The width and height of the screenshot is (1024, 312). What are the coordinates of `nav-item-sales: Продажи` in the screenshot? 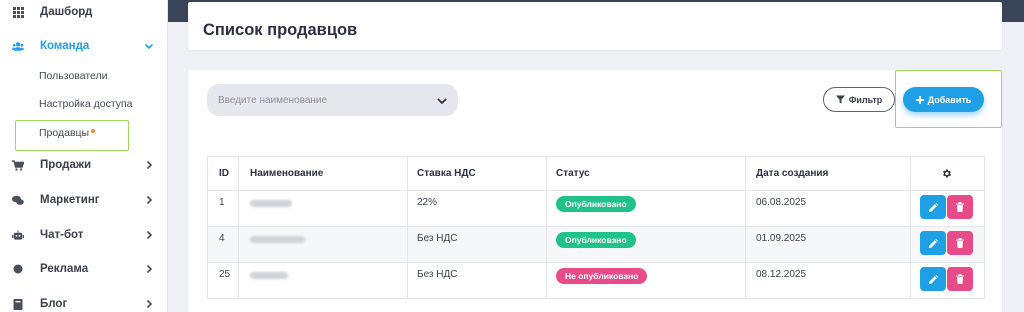 It's located at (84, 165).